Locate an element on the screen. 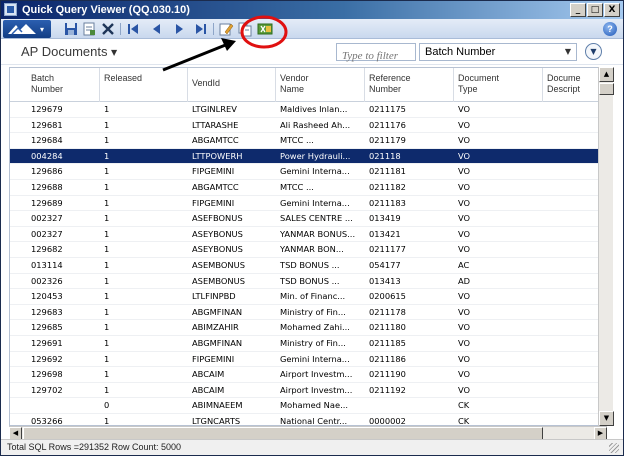 This screenshot has width=624, height=456. maximize-button: □ is located at coordinates (595, 10).